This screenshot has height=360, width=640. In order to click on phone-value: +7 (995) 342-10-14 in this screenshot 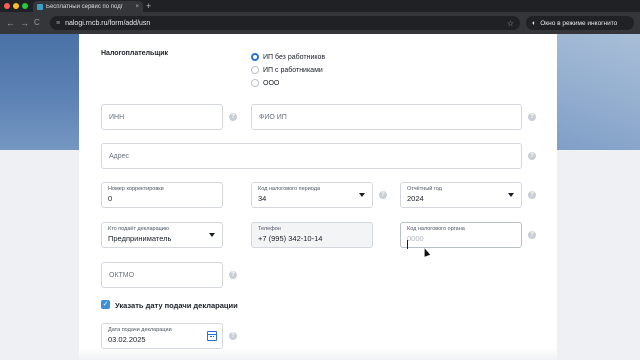, I will do `click(290, 238)`.